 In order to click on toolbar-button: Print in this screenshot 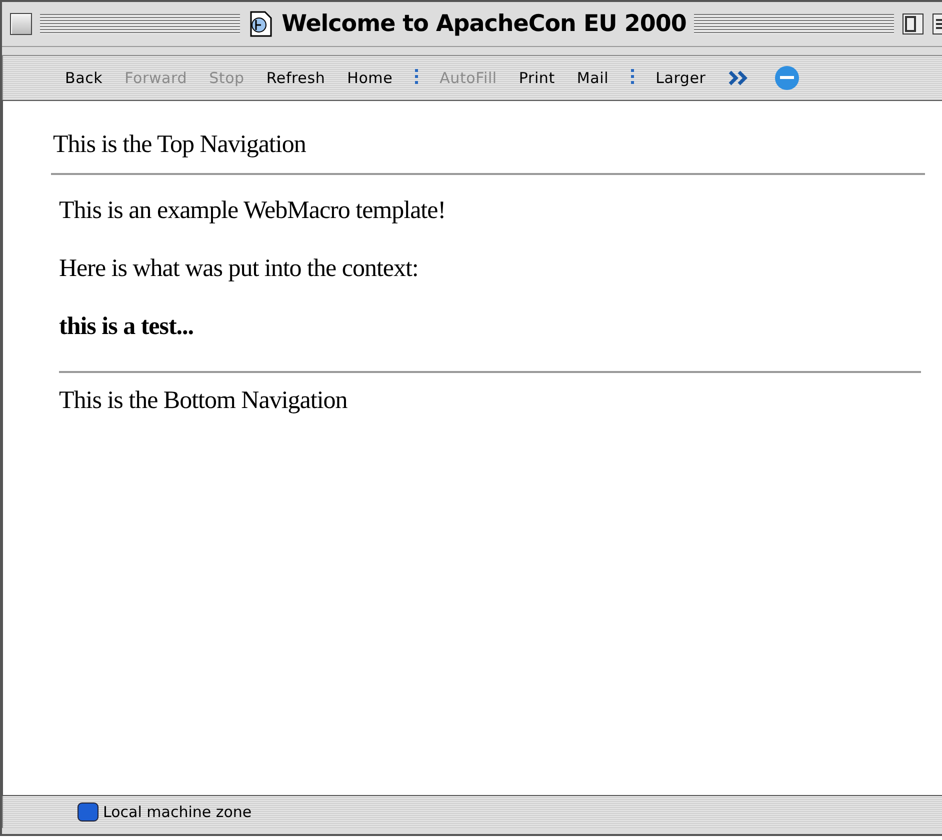, I will do `click(536, 78)`.